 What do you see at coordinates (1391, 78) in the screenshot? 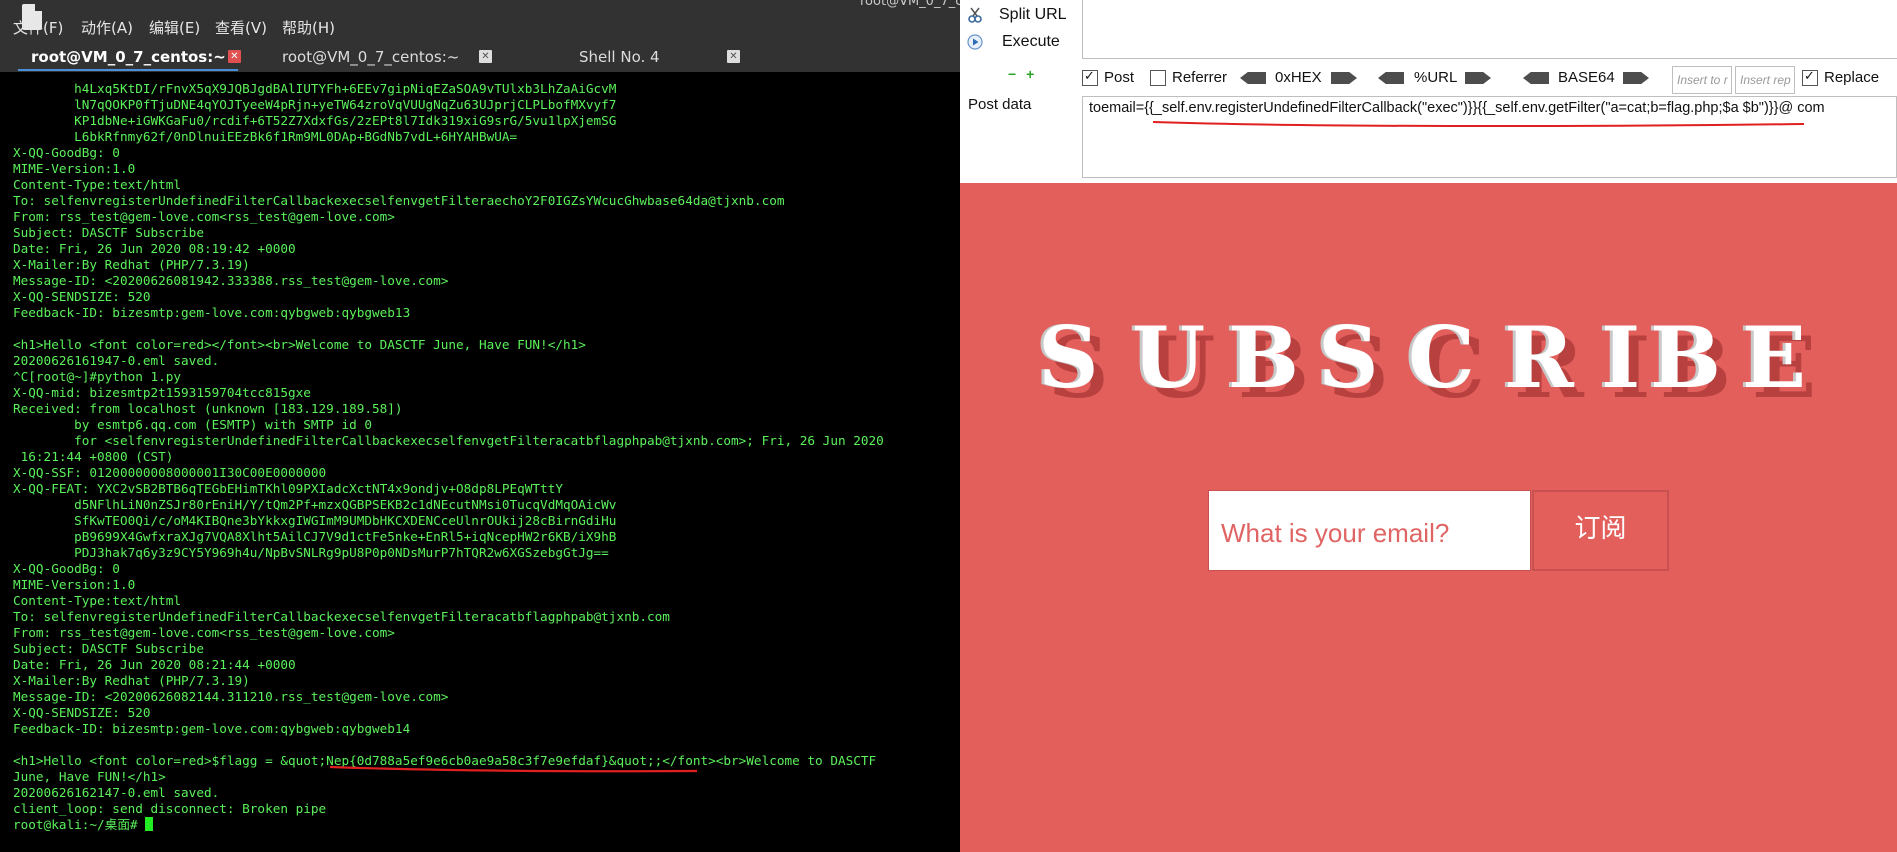
I see `url-decode-arrow-icon` at bounding box center [1391, 78].